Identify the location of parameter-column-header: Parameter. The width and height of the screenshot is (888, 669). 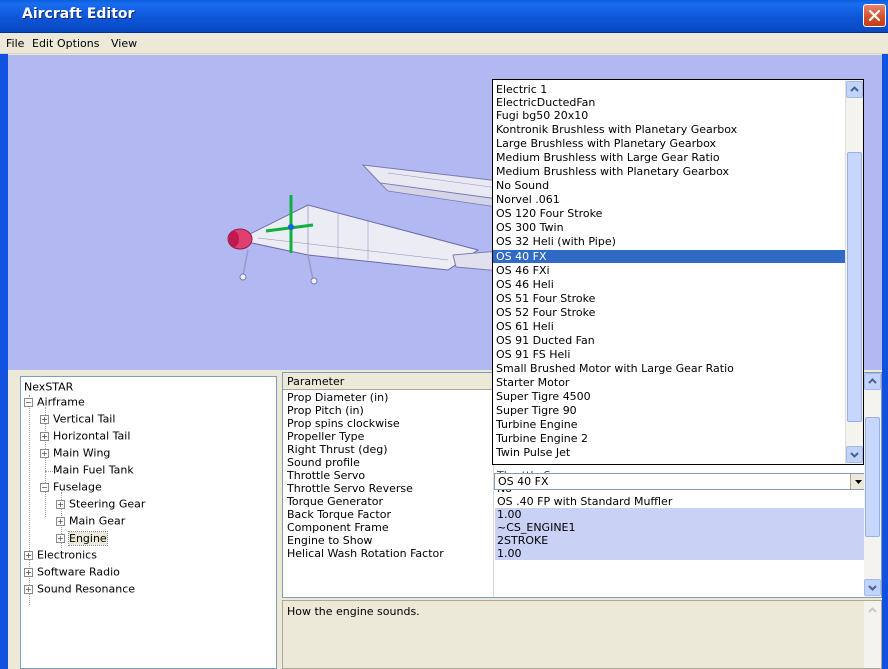
(315, 381).